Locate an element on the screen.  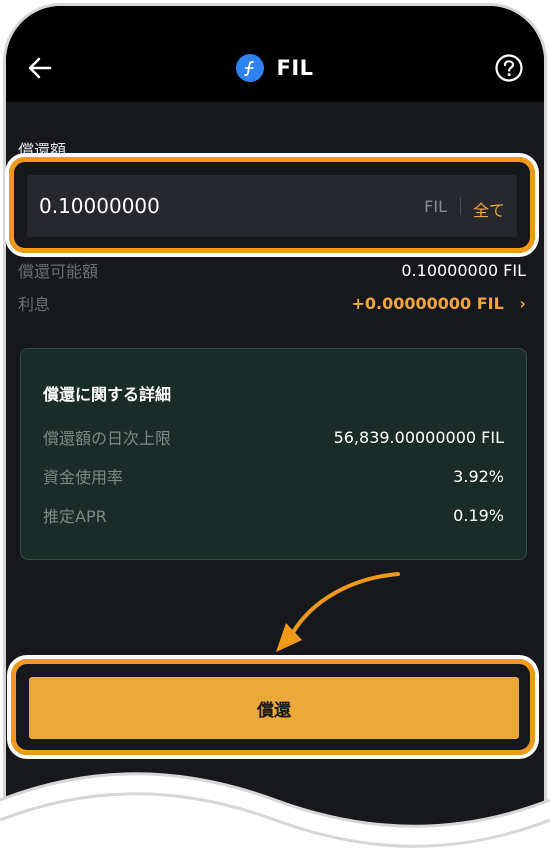
interest-row: 利息 +0.00000000 FIL › is located at coordinates (272, 303).